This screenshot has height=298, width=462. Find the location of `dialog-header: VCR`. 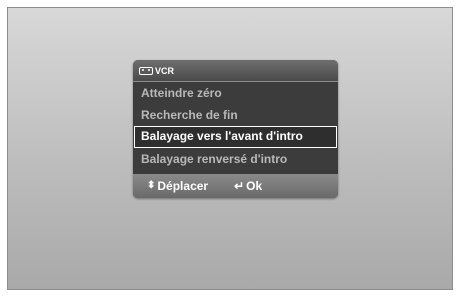

dialog-header: VCR is located at coordinates (235, 71).